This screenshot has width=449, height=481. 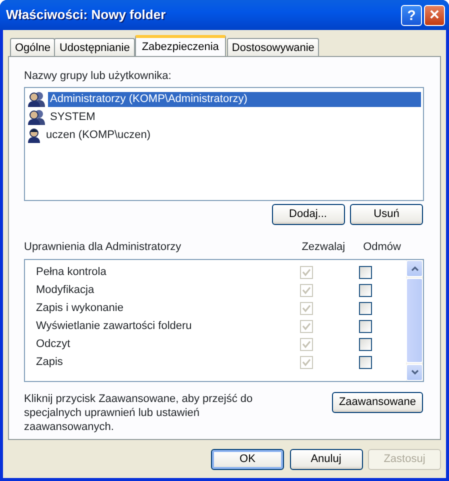 I want to click on cancel-button: Anuluj, so click(x=326, y=459).